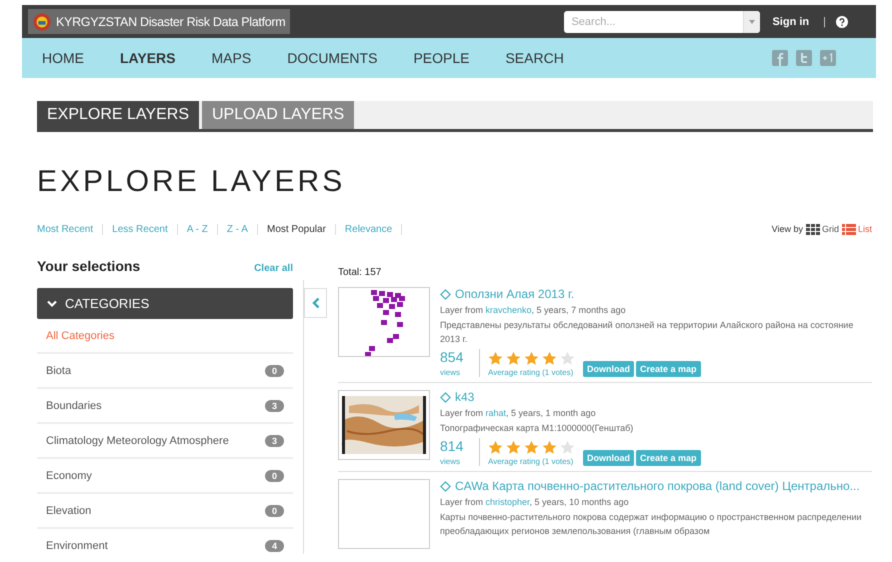  What do you see at coordinates (70, 229) in the screenshot?
I see `sort-link: Most Recent` at bounding box center [70, 229].